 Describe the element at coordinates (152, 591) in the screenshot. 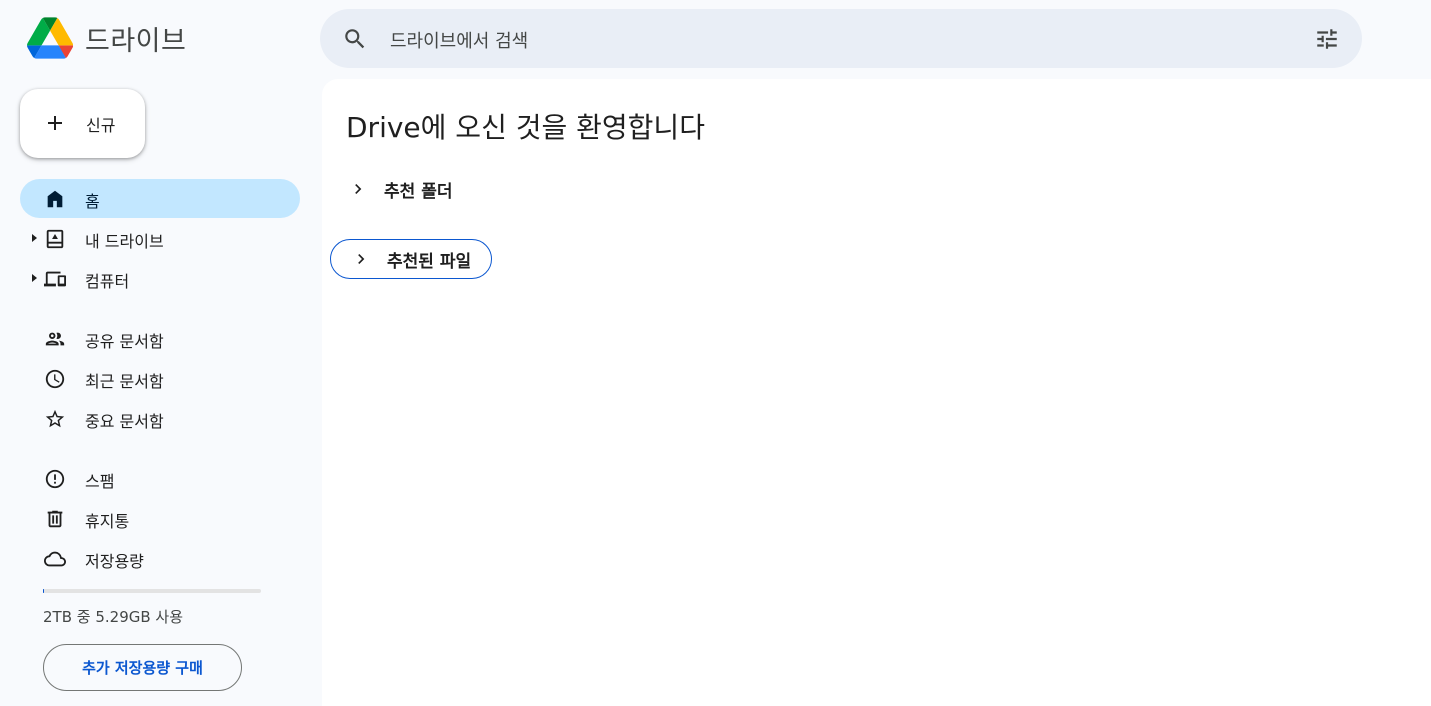

I see `storage-usage-bar` at that location.